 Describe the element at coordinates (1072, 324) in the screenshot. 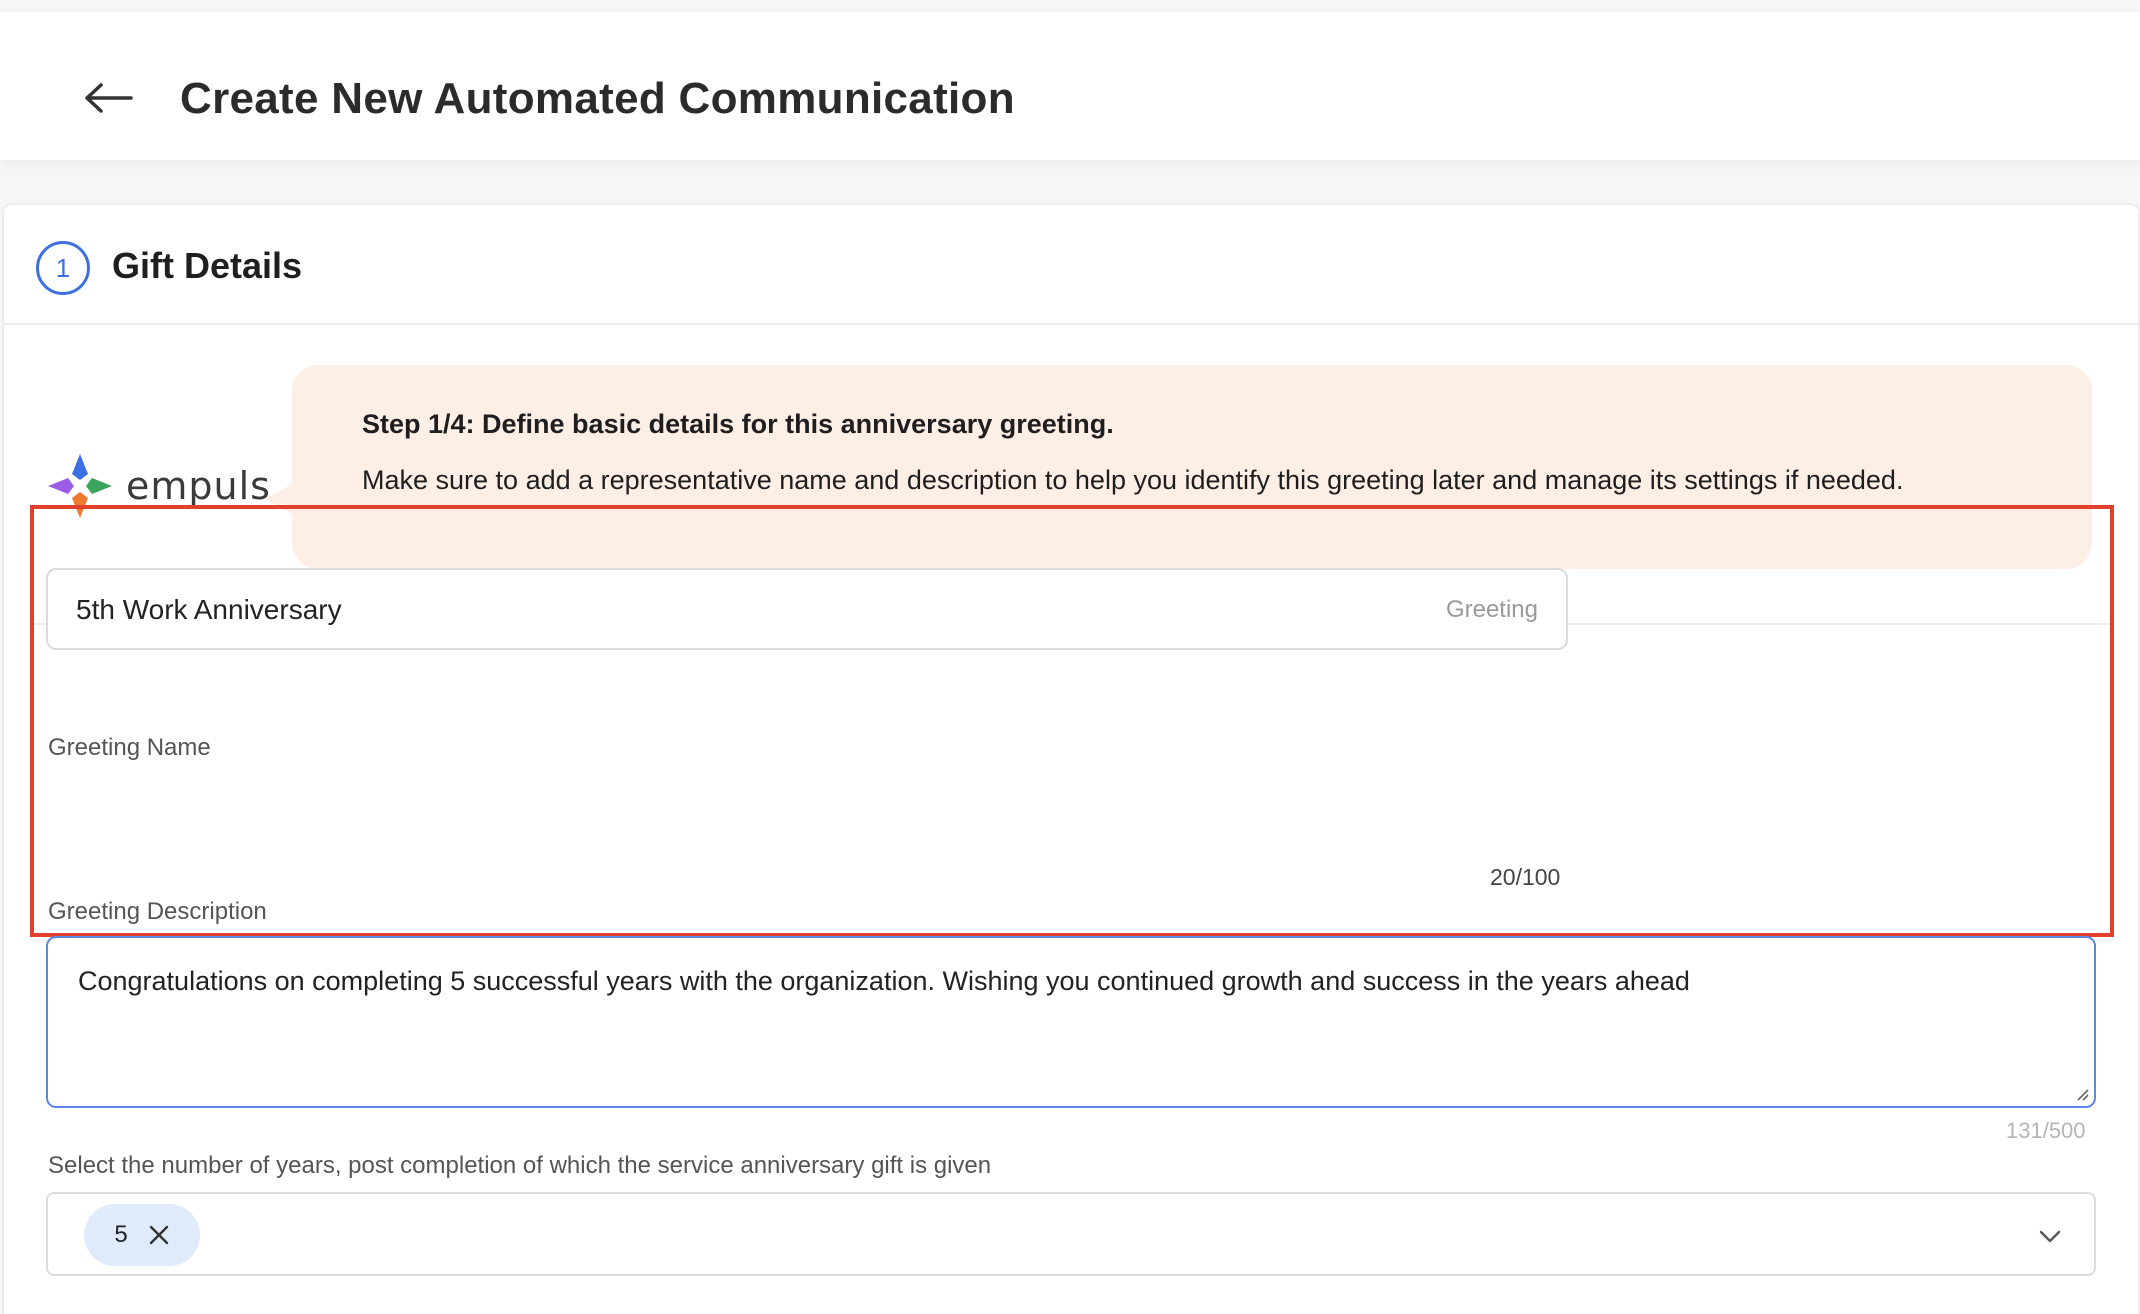

I see `divider` at that location.